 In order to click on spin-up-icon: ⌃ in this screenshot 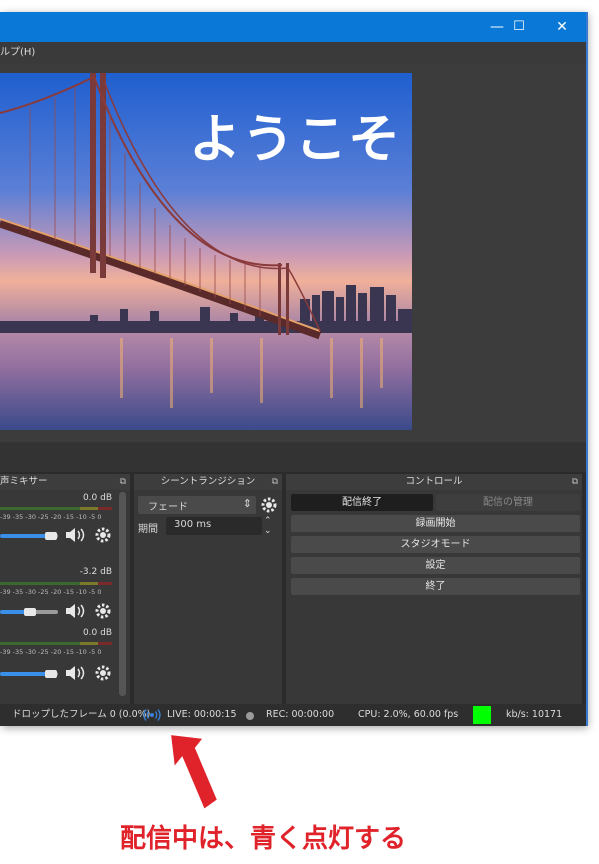, I will do `click(268, 521)`.